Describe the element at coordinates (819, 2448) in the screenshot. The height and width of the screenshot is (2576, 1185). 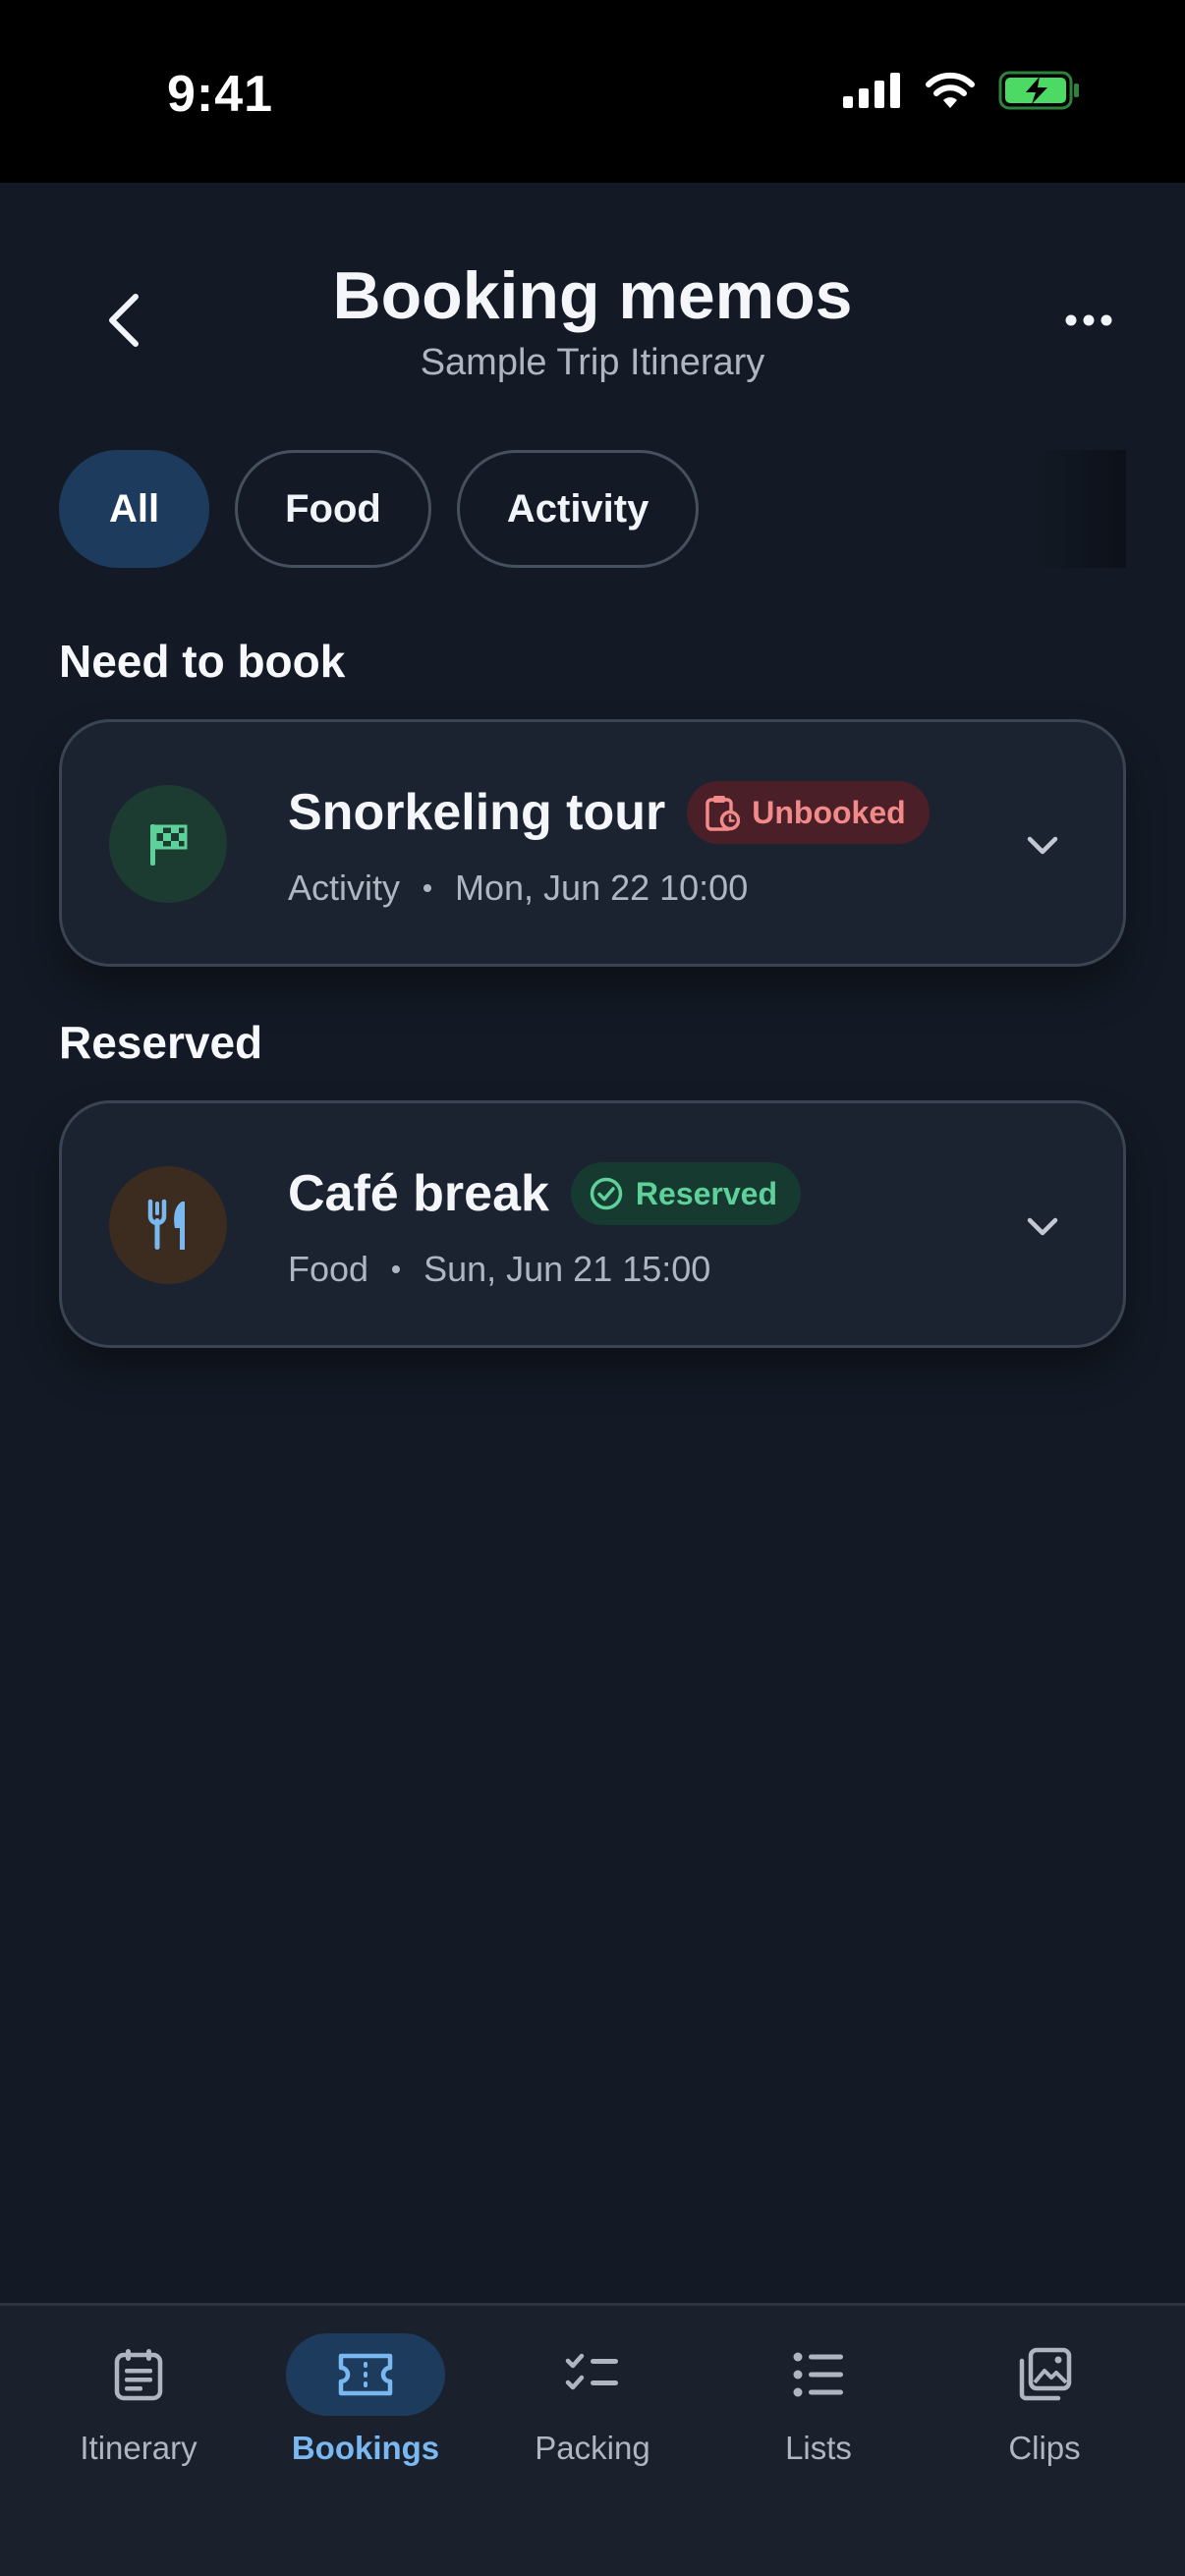
I see `tab-label: Lists` at that location.